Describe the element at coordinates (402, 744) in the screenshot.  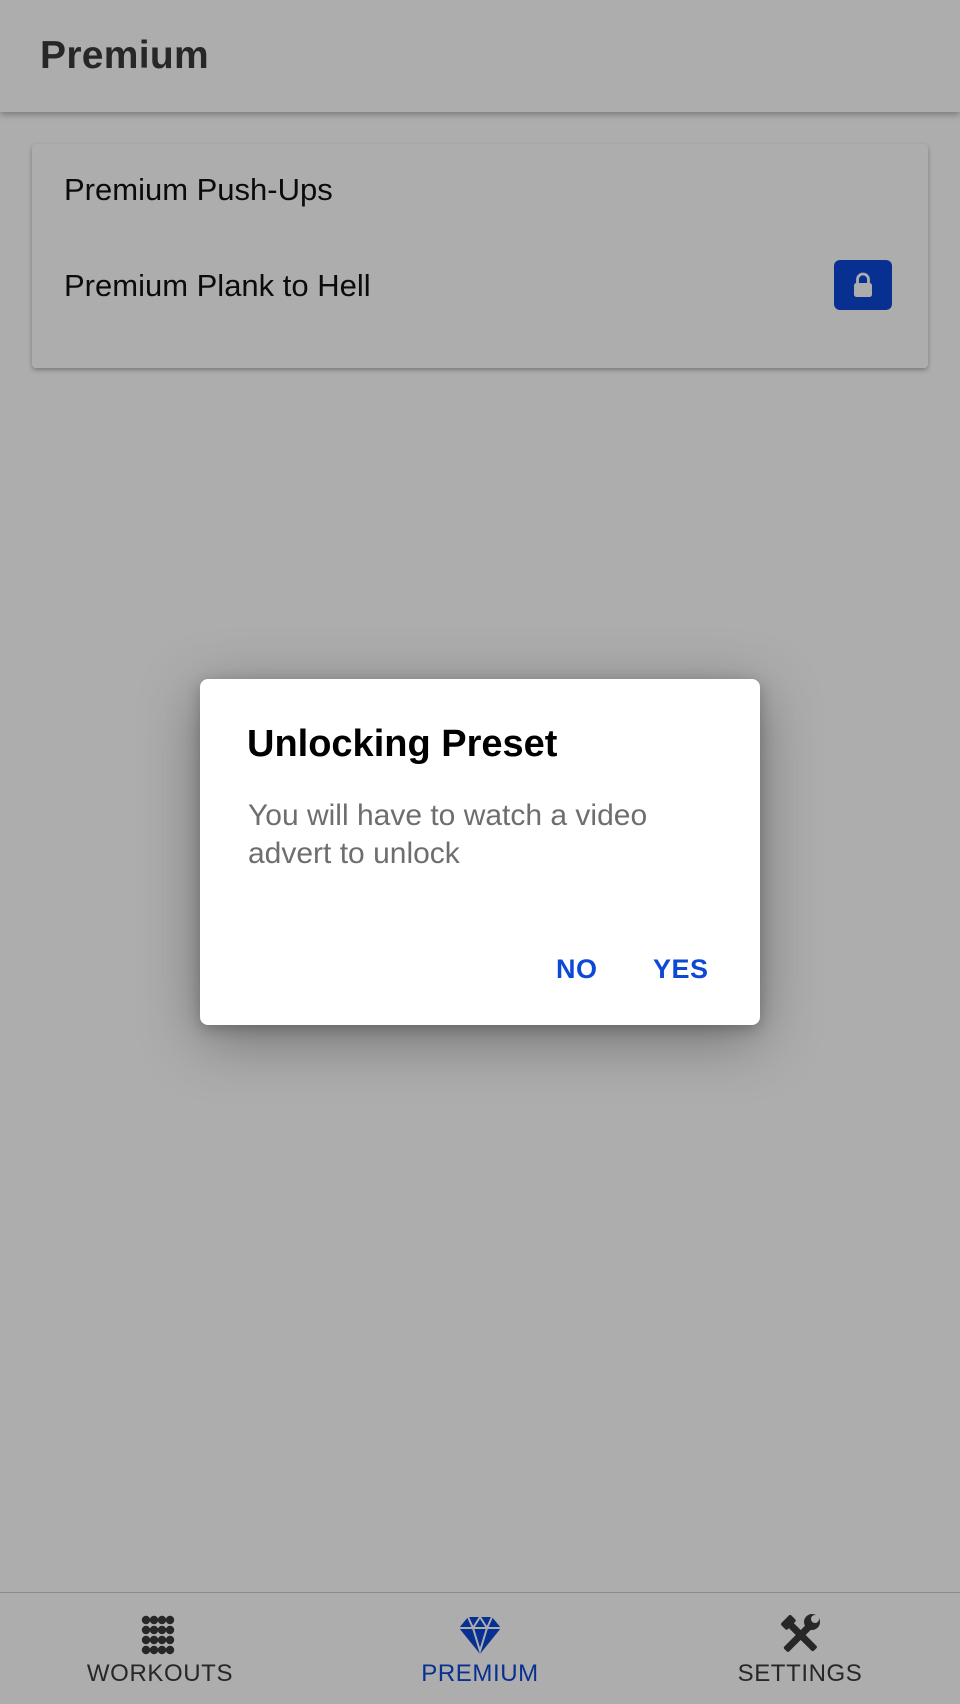
I see `dialog-title: Unlocking Preset` at that location.